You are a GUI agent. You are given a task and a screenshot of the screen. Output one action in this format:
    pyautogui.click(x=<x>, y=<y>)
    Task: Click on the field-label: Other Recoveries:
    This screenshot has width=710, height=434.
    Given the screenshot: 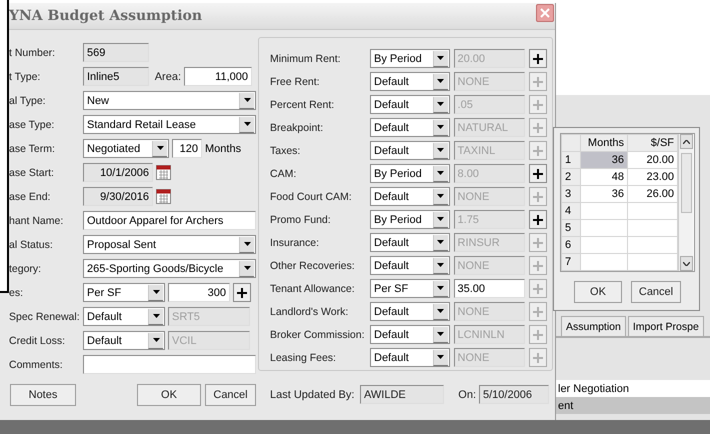 What is the action you would take?
    pyautogui.click(x=313, y=266)
    